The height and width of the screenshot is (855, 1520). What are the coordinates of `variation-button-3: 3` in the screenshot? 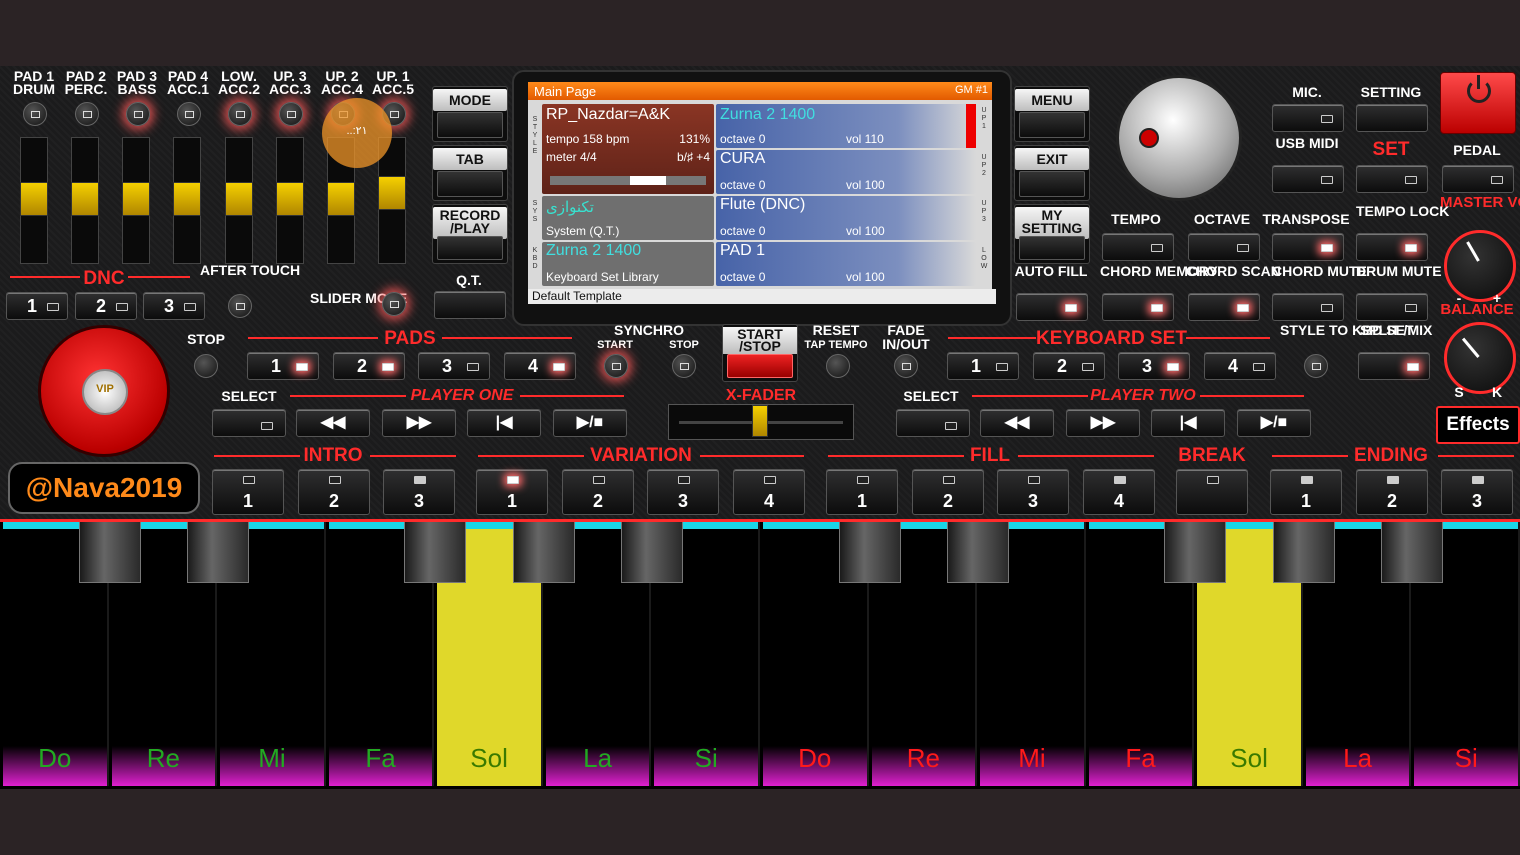 It's located at (683, 492).